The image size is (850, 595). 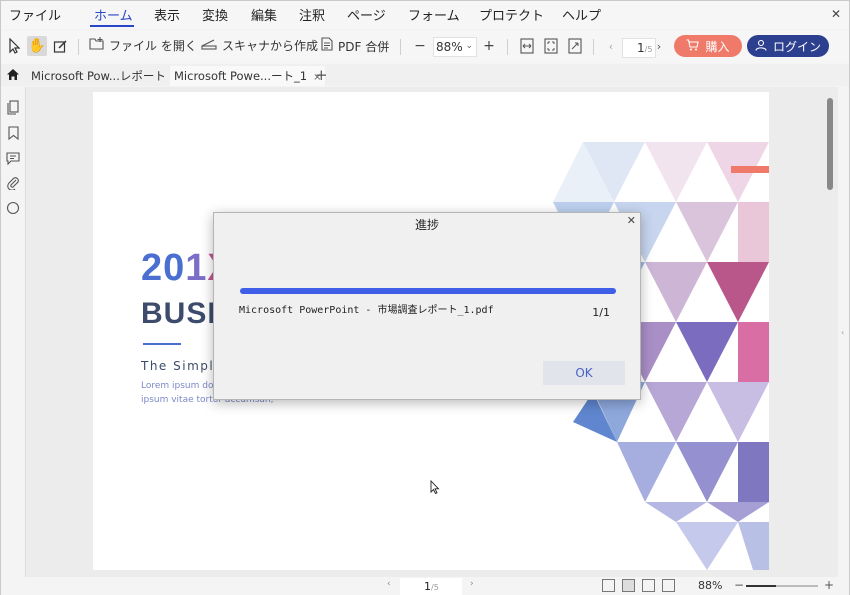 I want to click on progress-bar, so click(x=428, y=291).